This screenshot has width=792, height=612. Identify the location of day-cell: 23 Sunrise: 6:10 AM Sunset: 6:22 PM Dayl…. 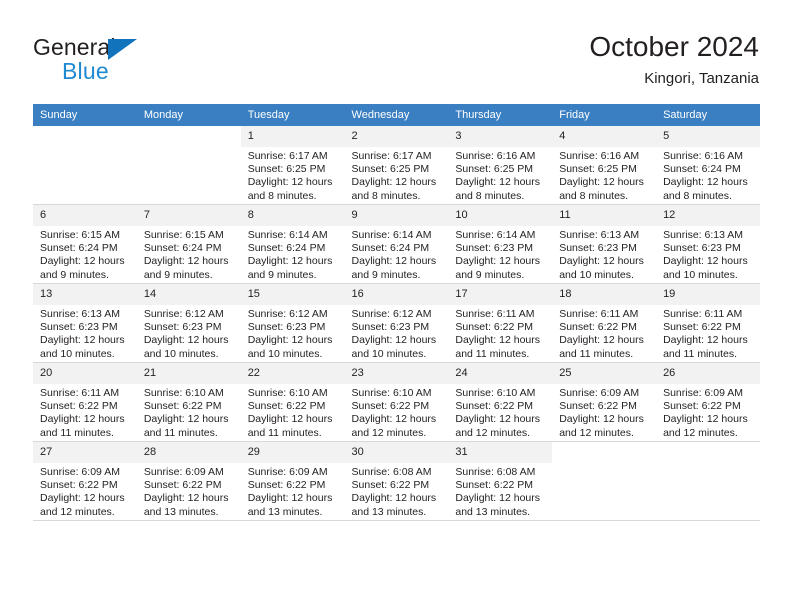
(396, 402).